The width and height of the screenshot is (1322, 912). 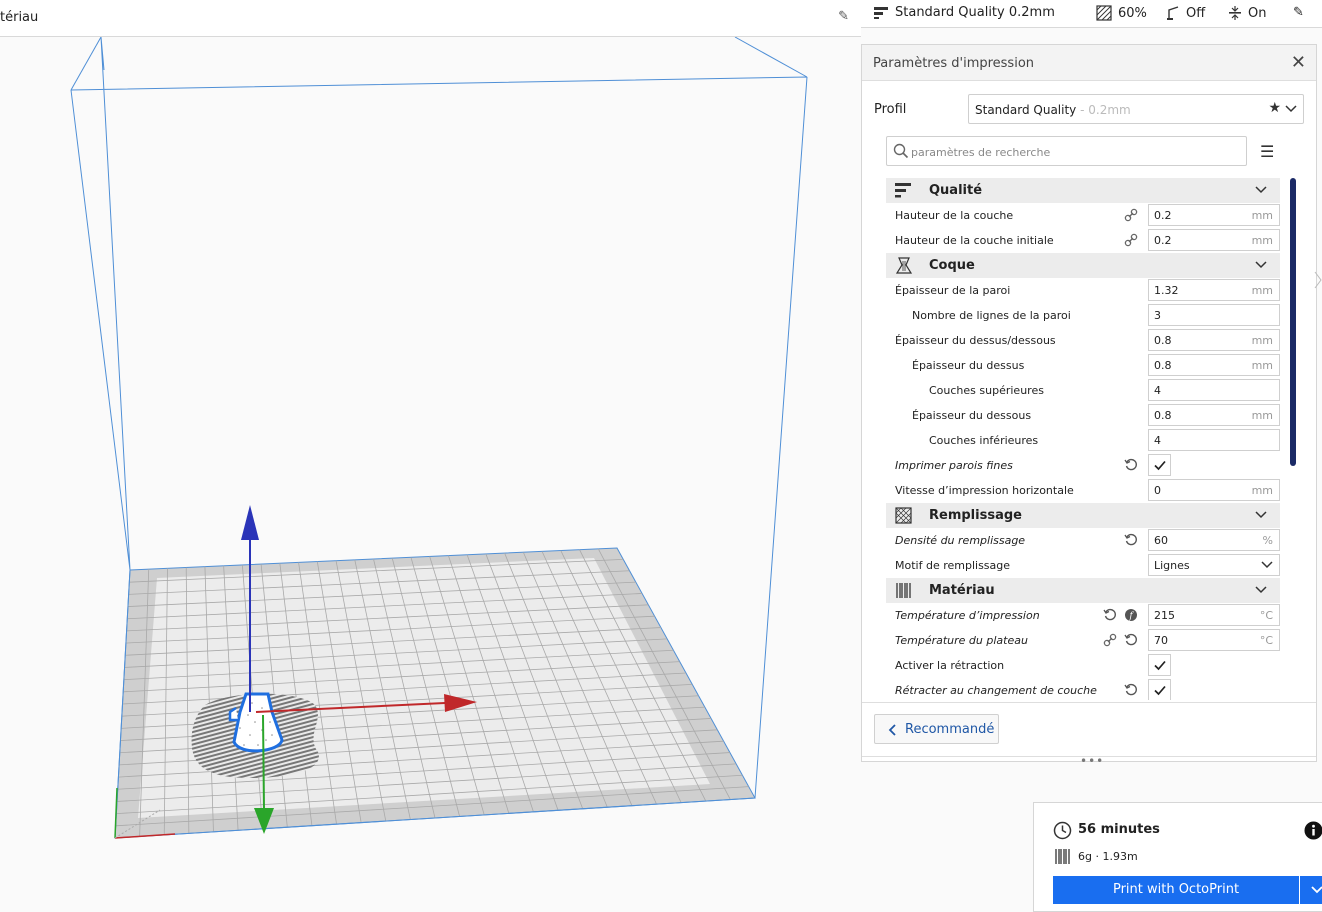 What do you see at coordinates (1083, 440) in the screenshot?
I see `setting-bottom-layers: Couches inférieures 4` at bounding box center [1083, 440].